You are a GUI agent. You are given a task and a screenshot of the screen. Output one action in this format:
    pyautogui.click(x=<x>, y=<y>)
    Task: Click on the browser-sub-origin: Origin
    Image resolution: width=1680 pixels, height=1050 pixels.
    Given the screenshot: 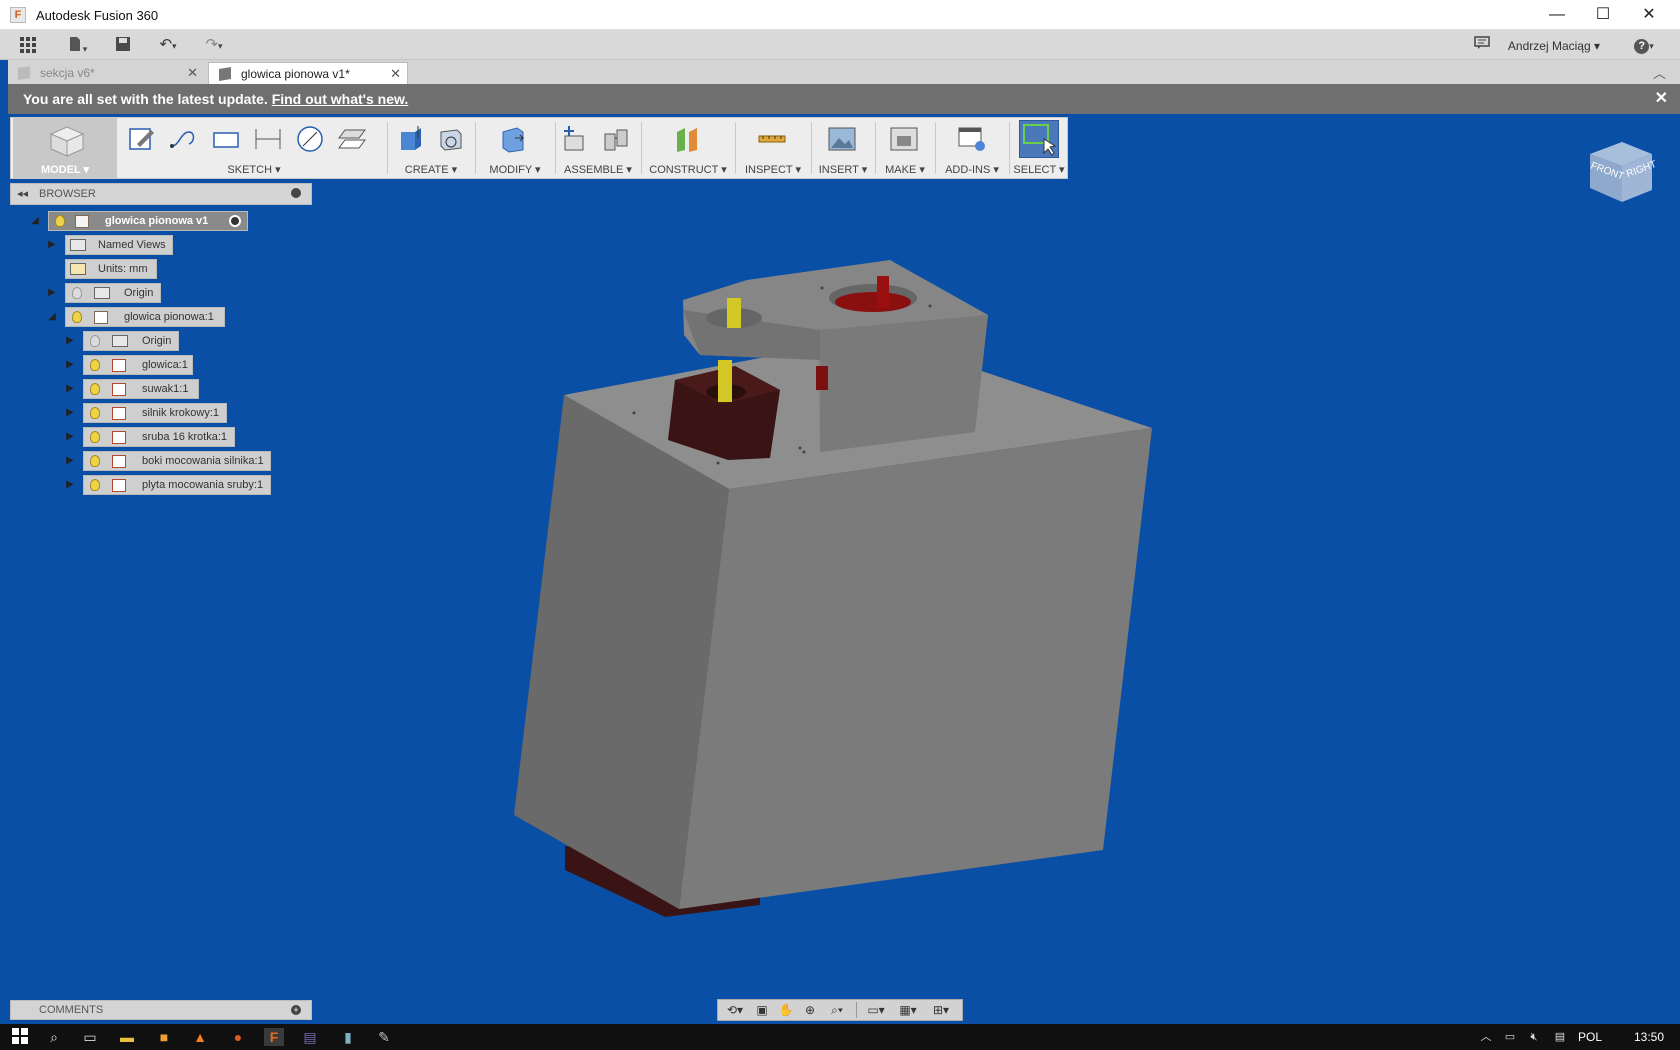 What is the action you would take?
    pyautogui.click(x=131, y=341)
    